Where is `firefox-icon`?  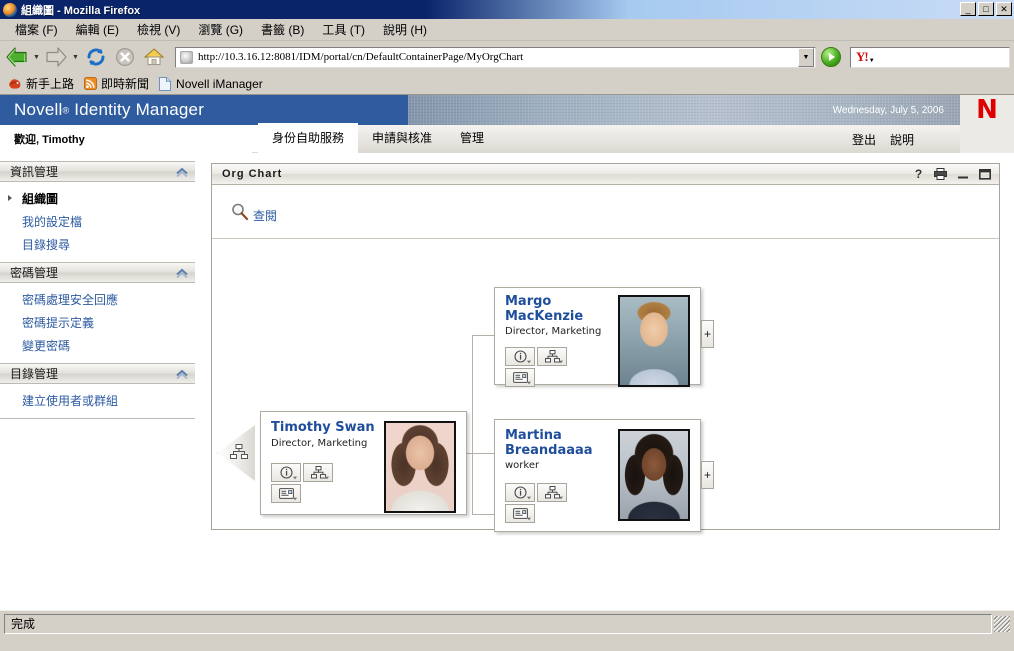
firefox-icon is located at coordinates (10, 9).